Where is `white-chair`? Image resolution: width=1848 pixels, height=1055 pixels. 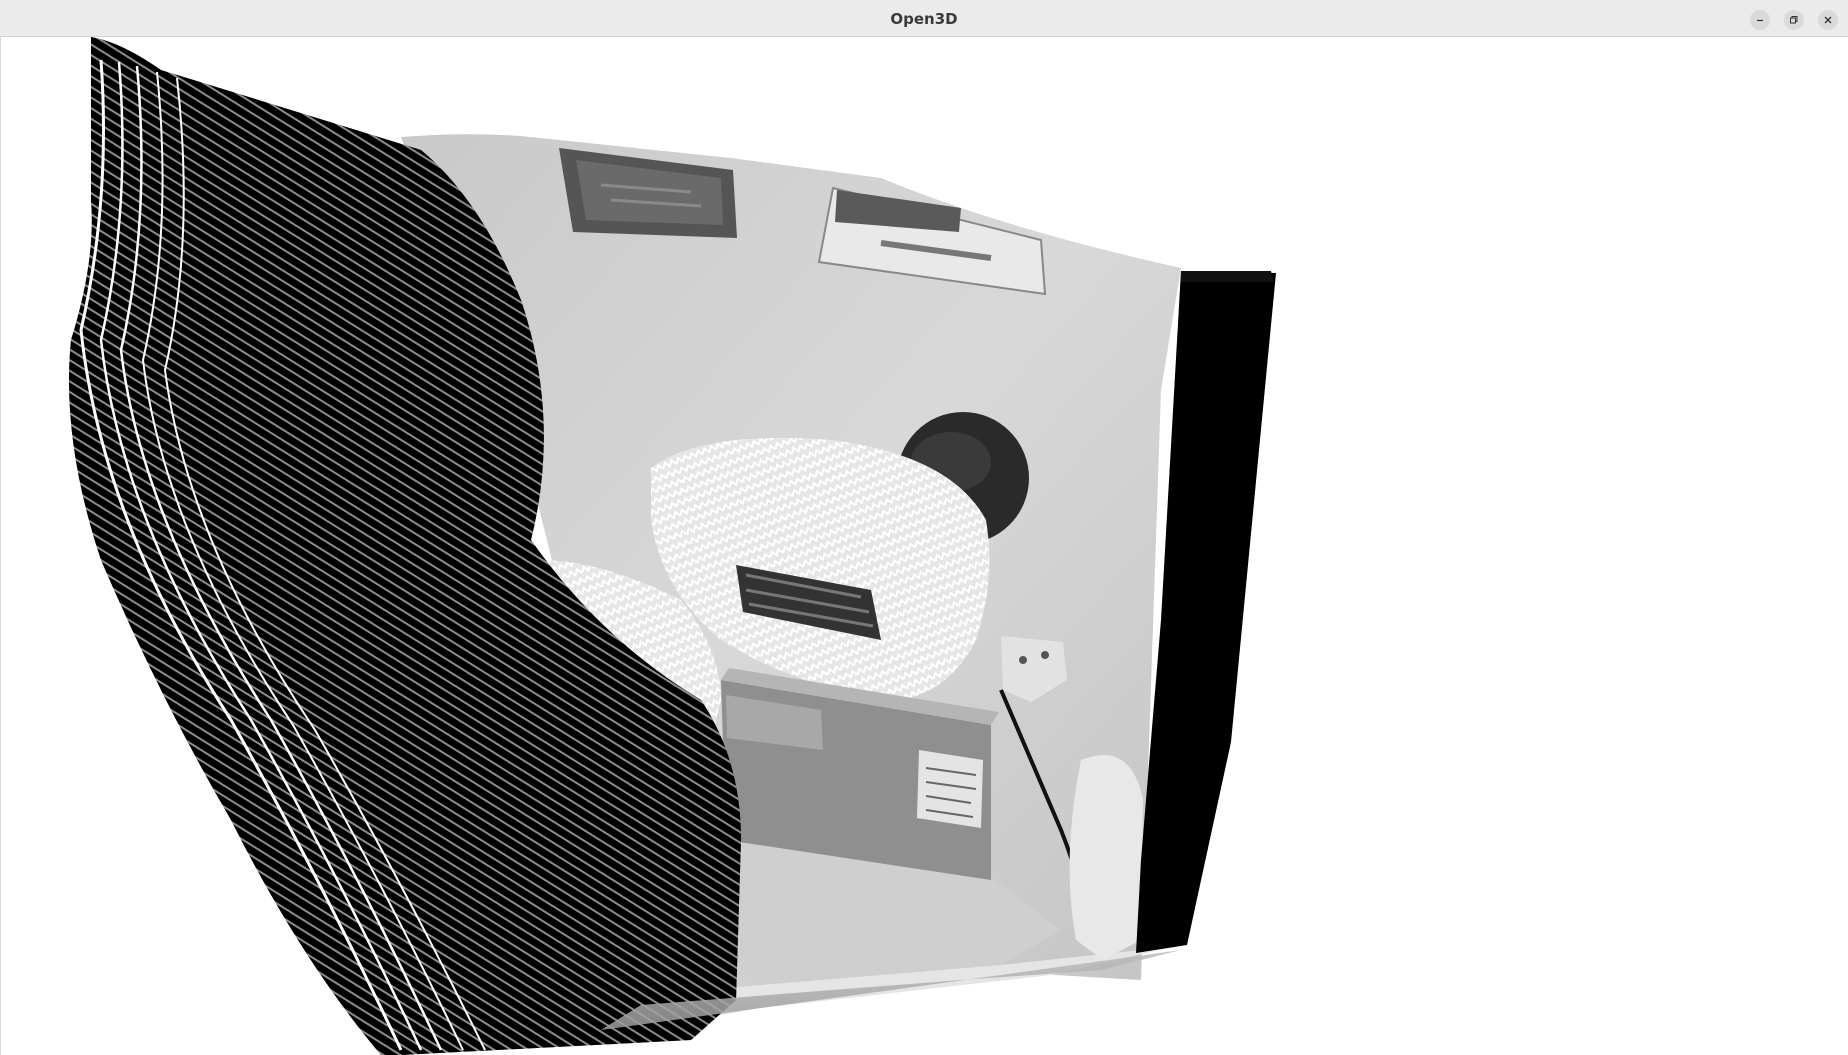
white-chair is located at coordinates (1106, 857).